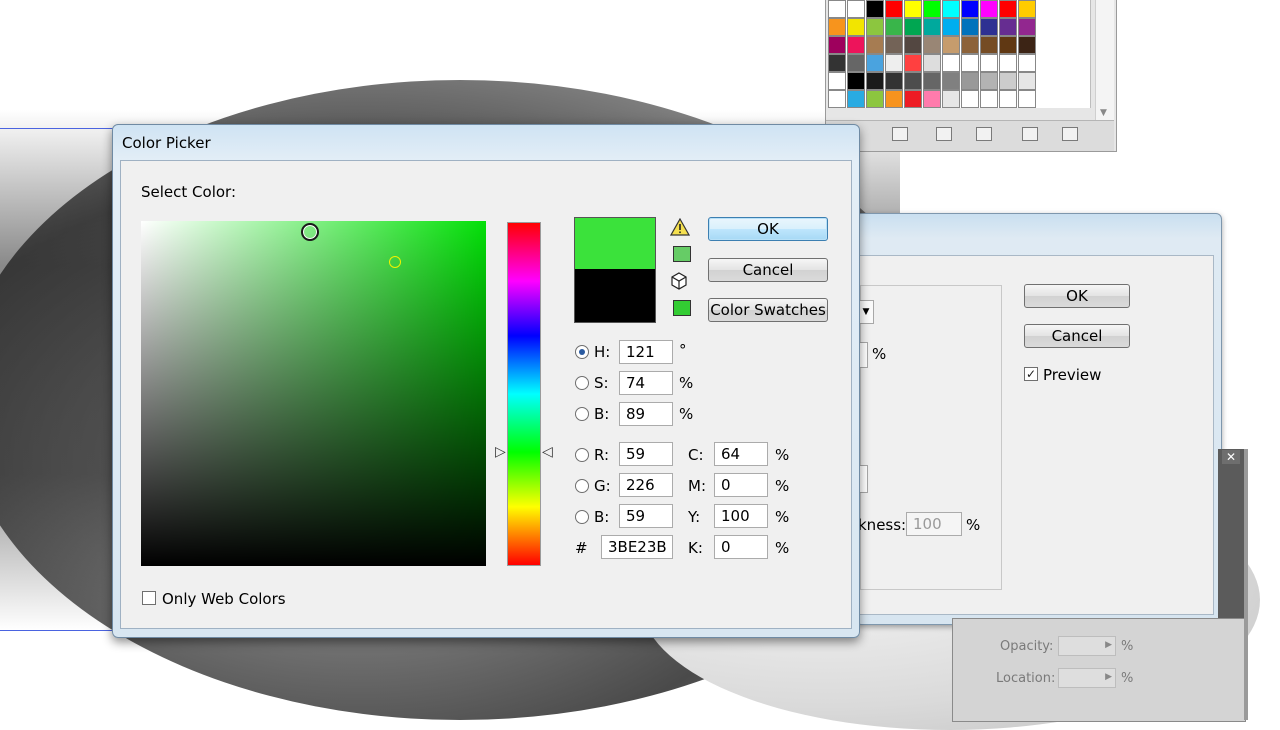 The width and height of the screenshot is (1280, 730). What do you see at coordinates (582, 486) in the screenshot?
I see `green-radio` at bounding box center [582, 486].